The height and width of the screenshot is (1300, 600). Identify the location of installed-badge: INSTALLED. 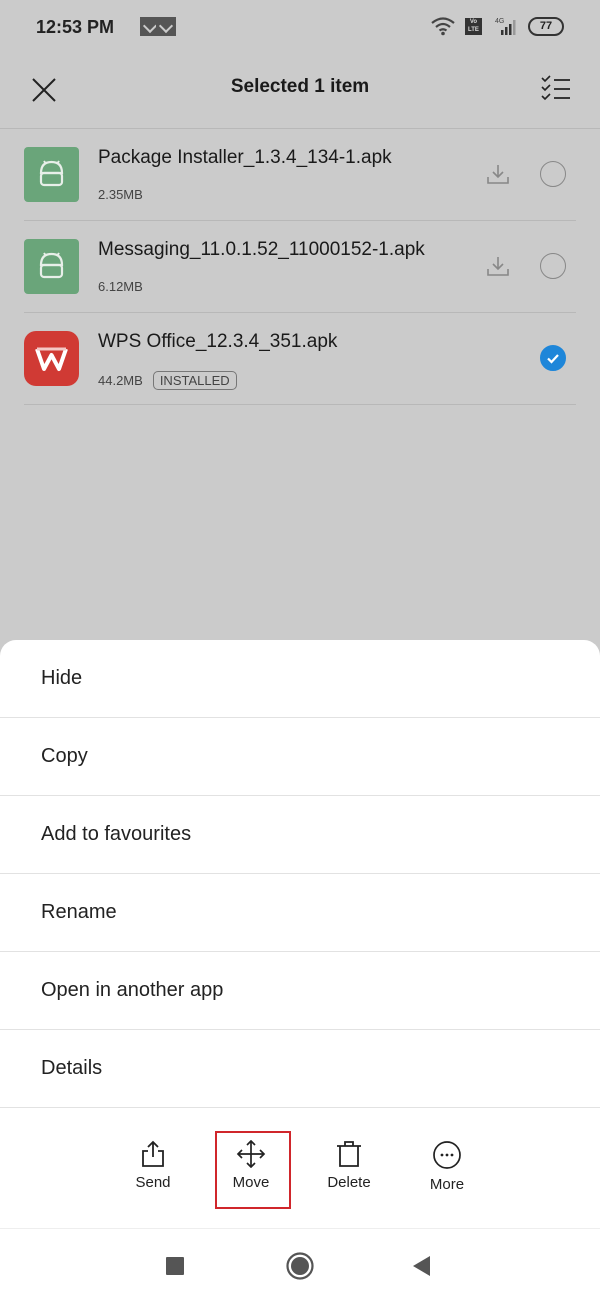
(194, 380).